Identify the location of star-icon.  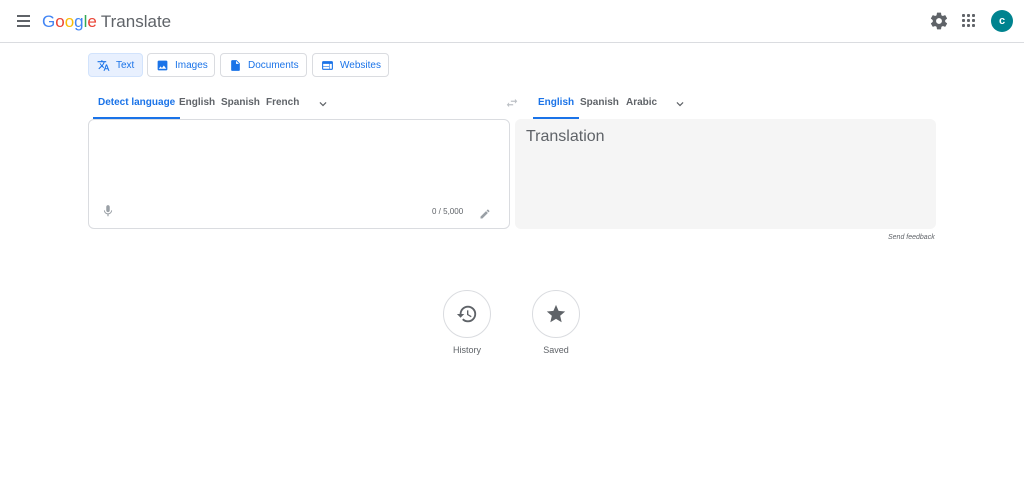
(556, 313).